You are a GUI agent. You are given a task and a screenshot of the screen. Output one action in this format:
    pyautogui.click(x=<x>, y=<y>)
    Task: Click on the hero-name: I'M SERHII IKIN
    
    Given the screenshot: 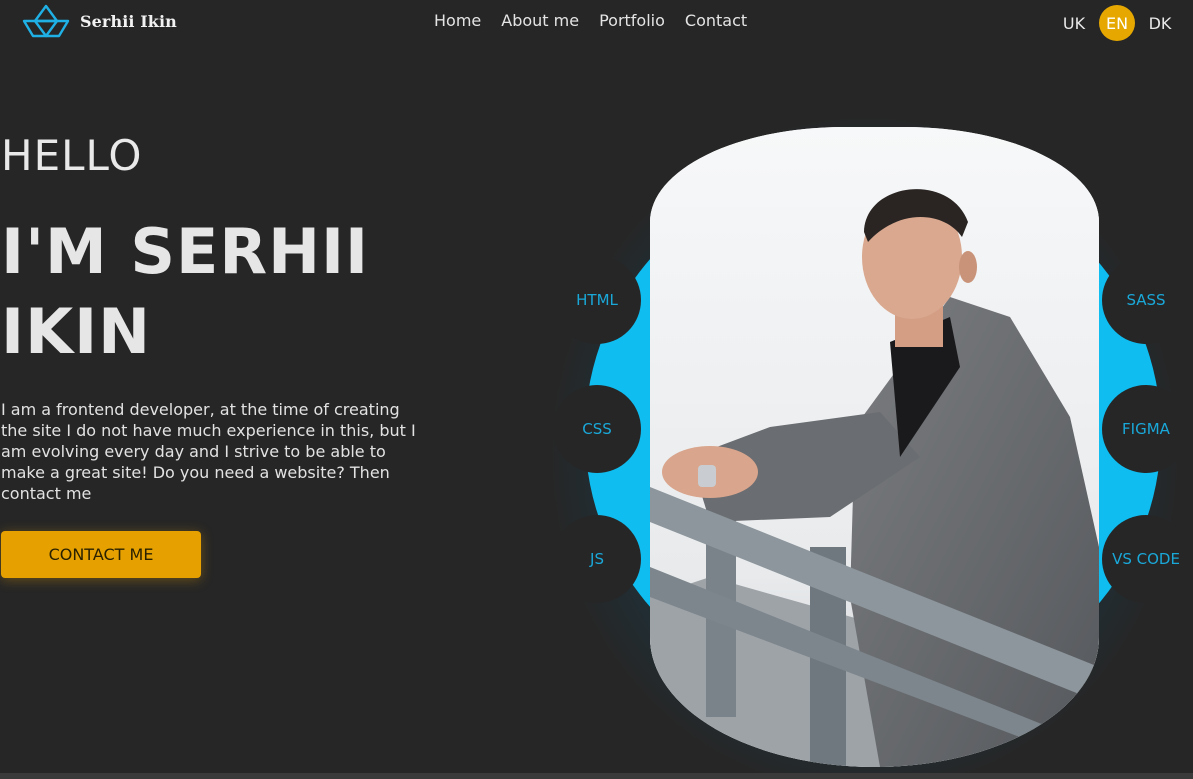 What is the action you would take?
    pyautogui.click(x=185, y=291)
    